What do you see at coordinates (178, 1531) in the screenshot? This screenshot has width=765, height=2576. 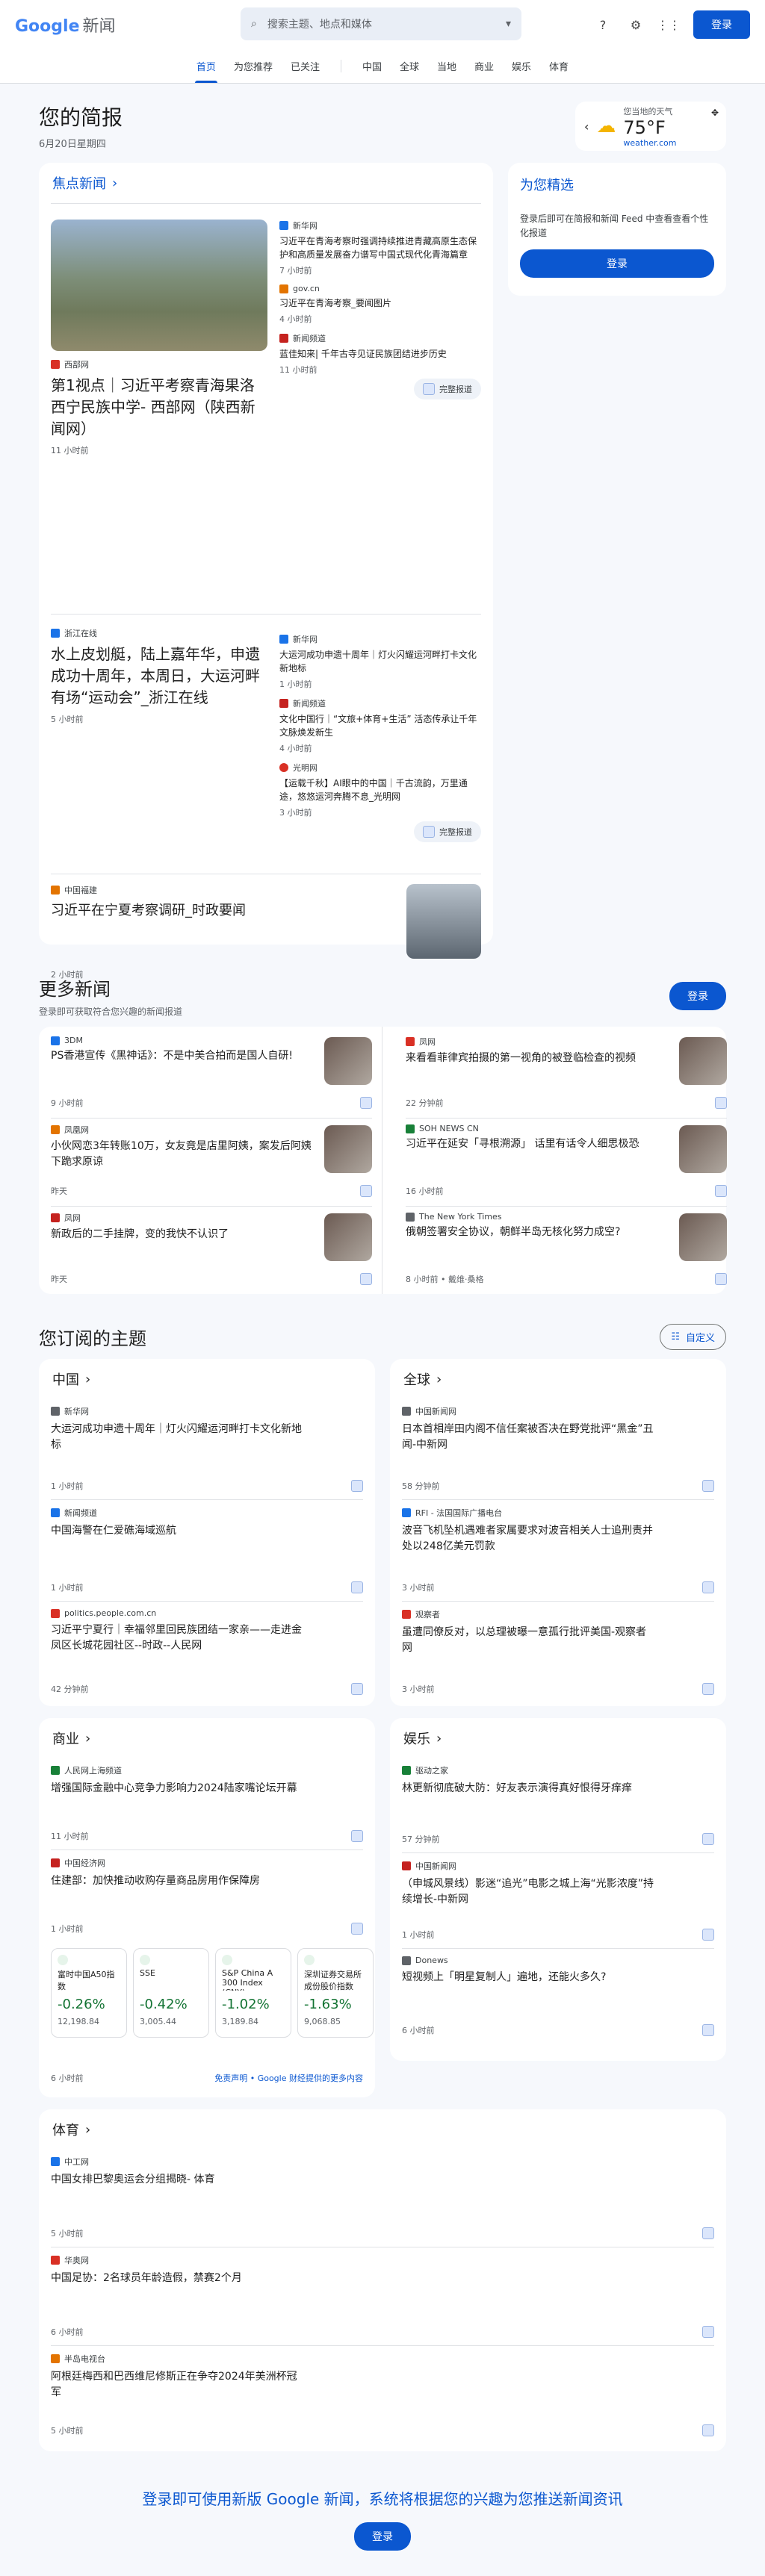 I see `topic-headline: 中国海警在仁爱礁海域巡航` at bounding box center [178, 1531].